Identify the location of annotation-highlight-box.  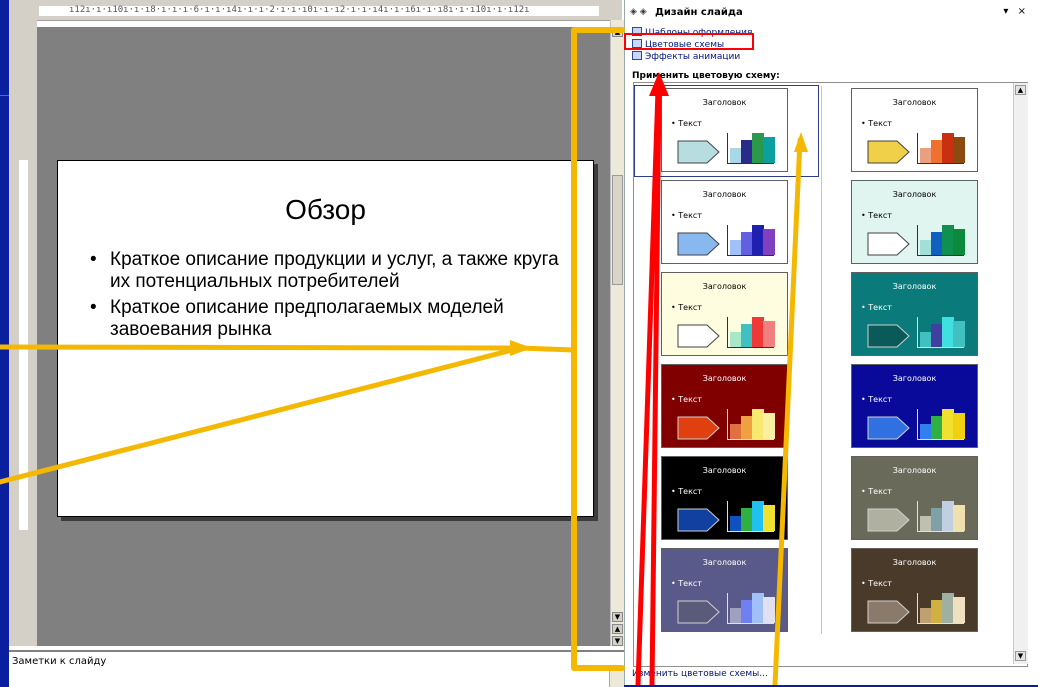
(689, 41).